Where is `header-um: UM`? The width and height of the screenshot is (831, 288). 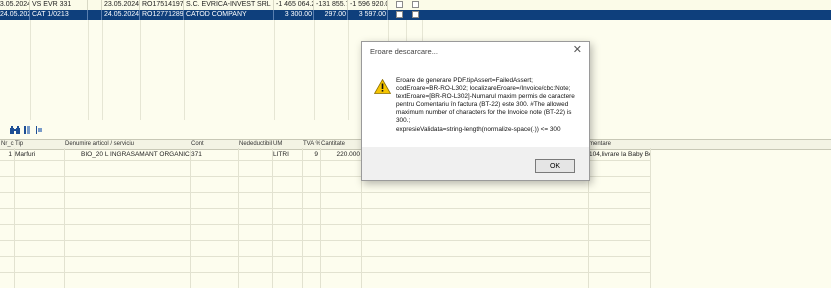
header-um: UM is located at coordinates (287, 144).